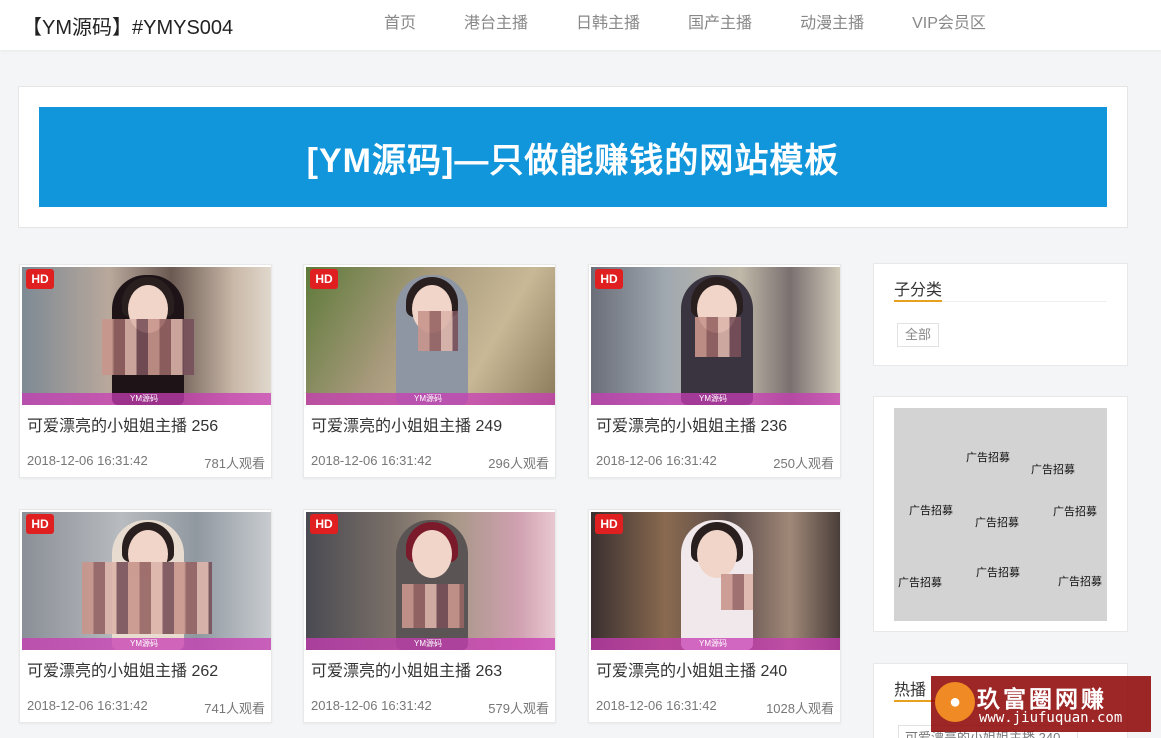 The height and width of the screenshot is (738, 1161). What do you see at coordinates (406, 424) in the screenshot?
I see `video-title: 可爱漂亮的小姐姐主播 249` at bounding box center [406, 424].